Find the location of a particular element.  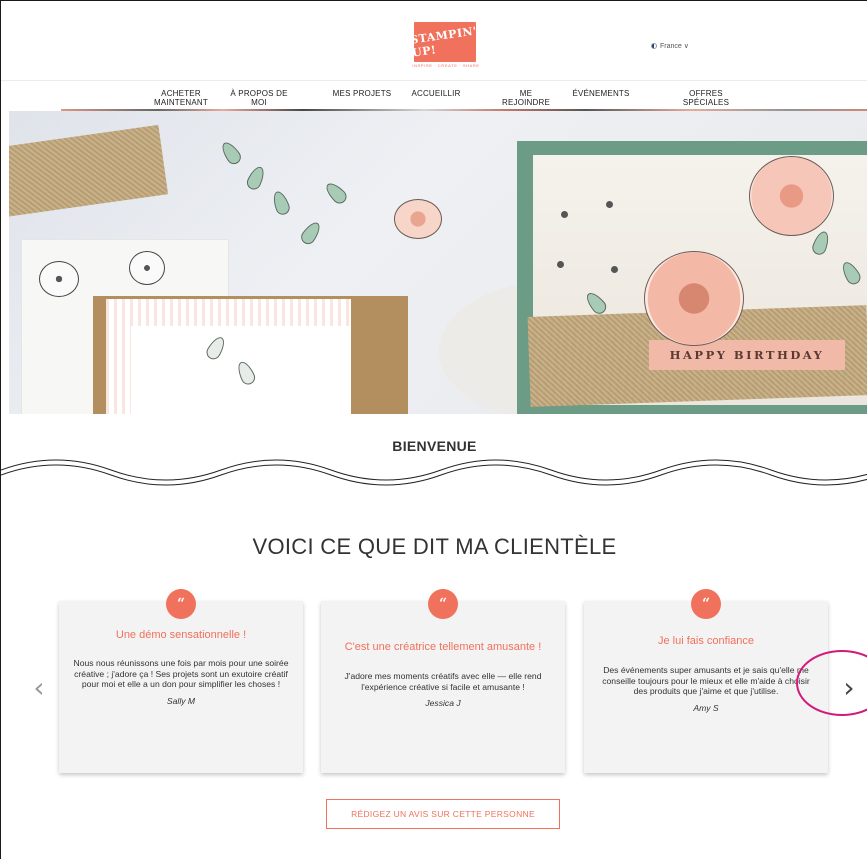

nav-item-offres-speciales: OFFRES SPÉCIALES is located at coordinates (706, 98).